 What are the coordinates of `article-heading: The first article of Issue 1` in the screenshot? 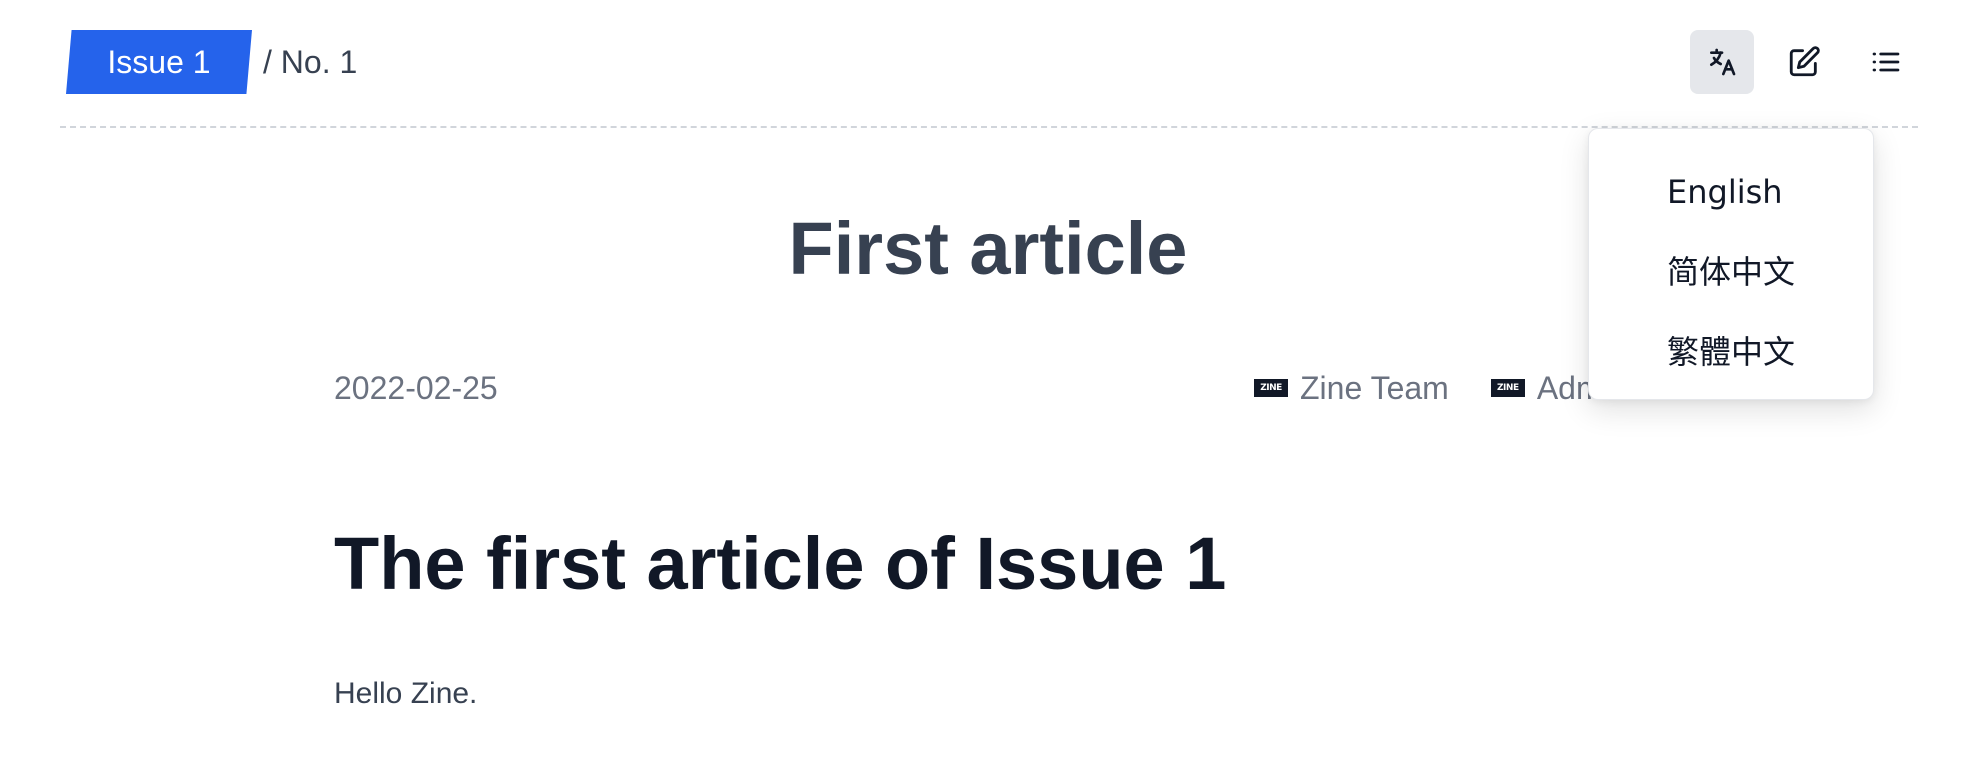 It's located at (780, 563).